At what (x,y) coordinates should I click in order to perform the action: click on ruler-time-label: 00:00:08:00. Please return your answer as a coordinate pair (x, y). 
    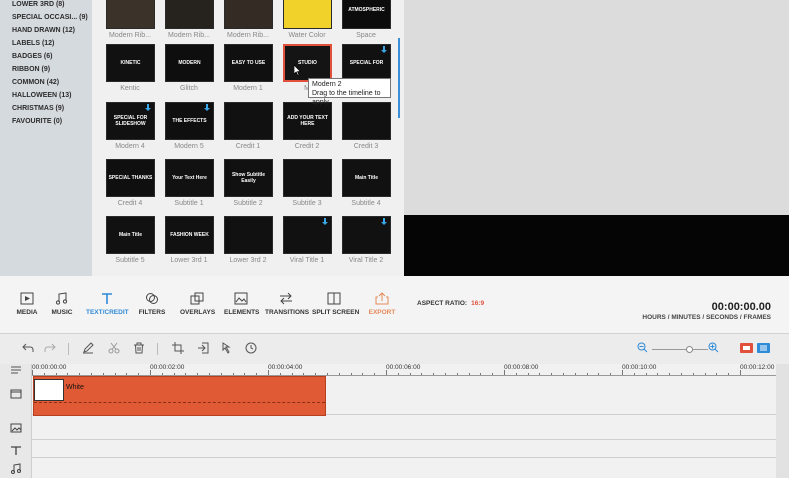
    Looking at the image, I should click on (521, 367).